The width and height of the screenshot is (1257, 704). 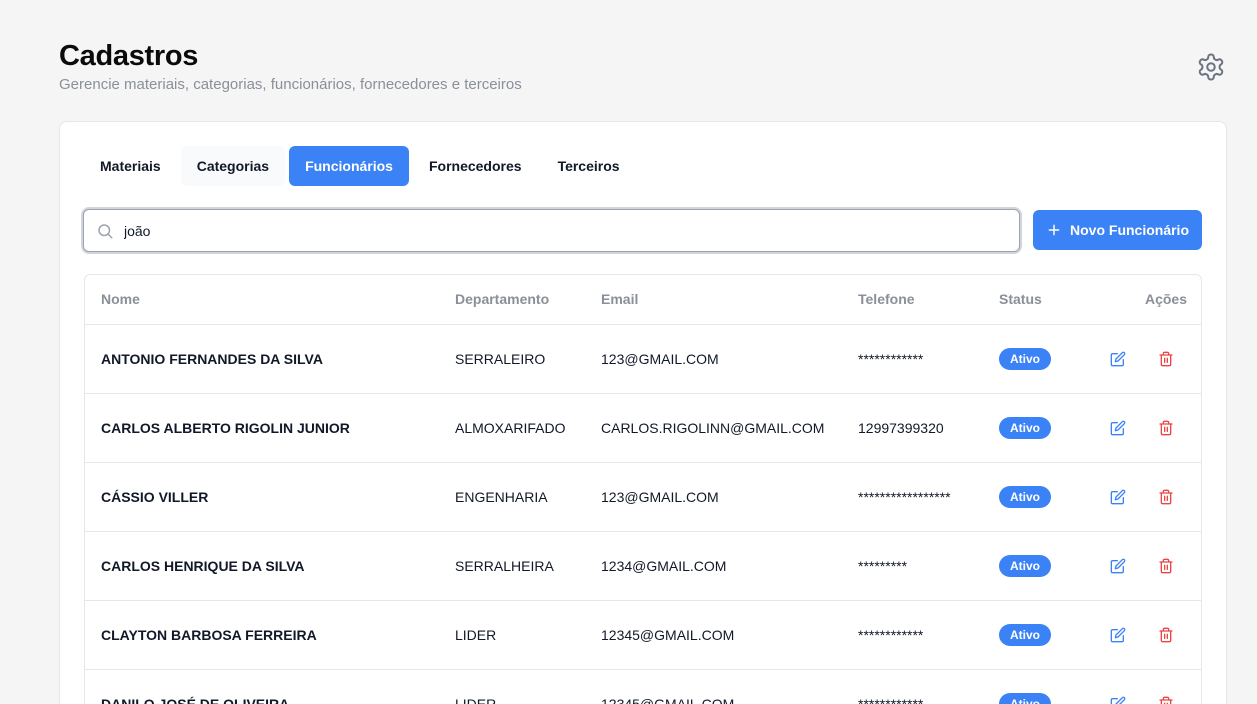 What do you see at coordinates (105, 231) in the screenshot?
I see `search-icon` at bounding box center [105, 231].